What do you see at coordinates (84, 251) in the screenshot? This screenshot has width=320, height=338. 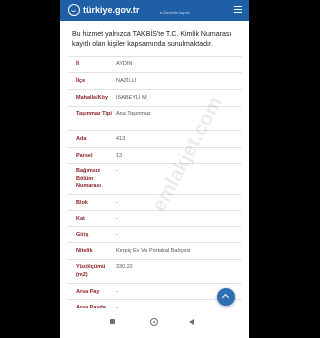 I see `row-label: Nitelik` at bounding box center [84, 251].